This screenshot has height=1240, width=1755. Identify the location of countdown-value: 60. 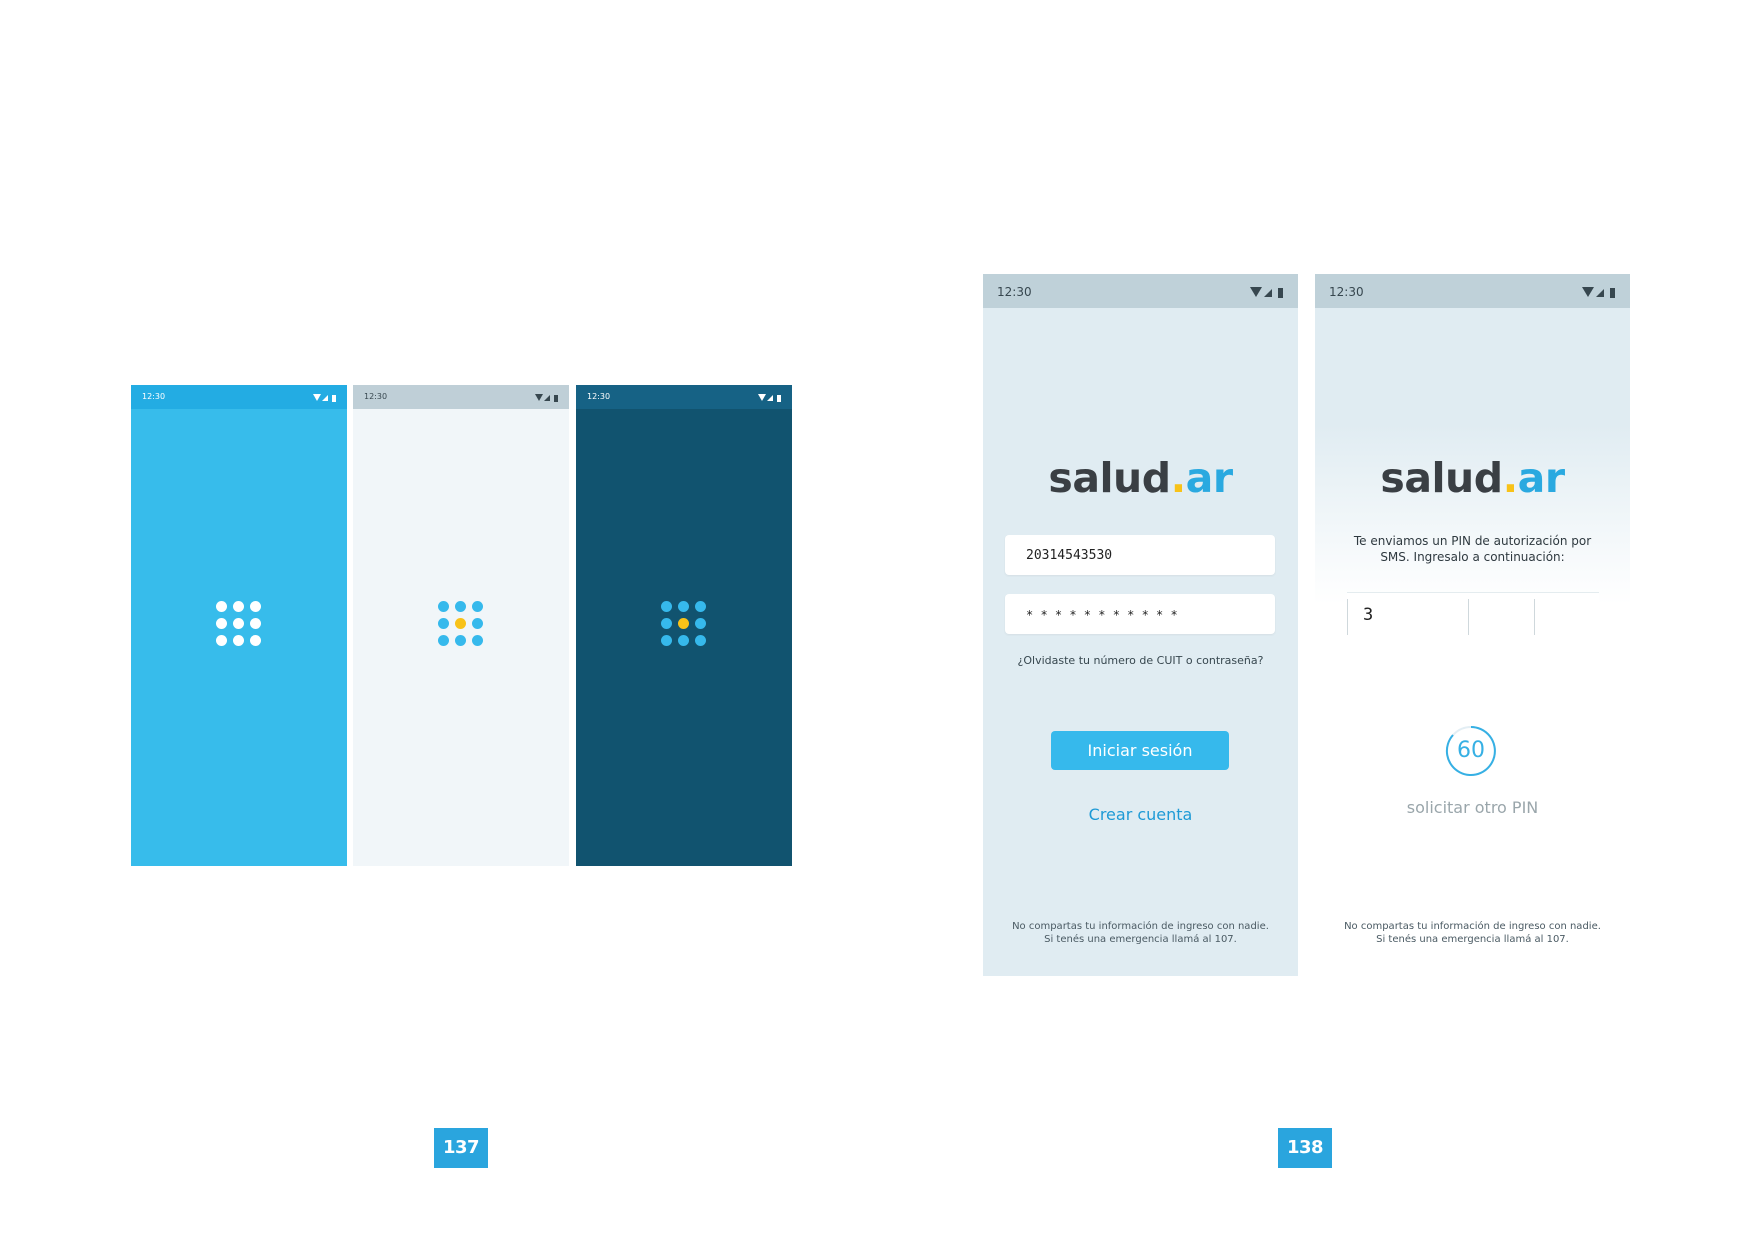
(1471, 750).